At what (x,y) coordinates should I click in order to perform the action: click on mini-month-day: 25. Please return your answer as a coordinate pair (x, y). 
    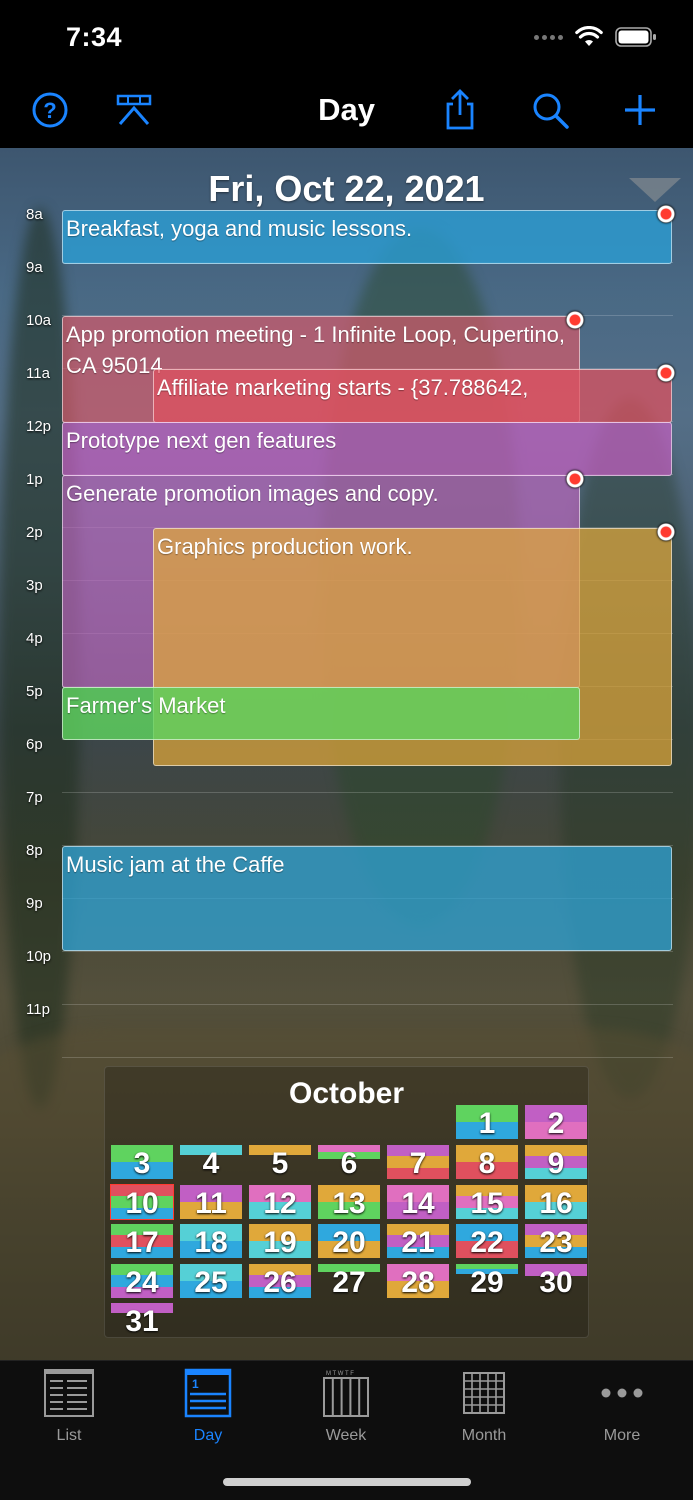
    Looking at the image, I should click on (211, 1281).